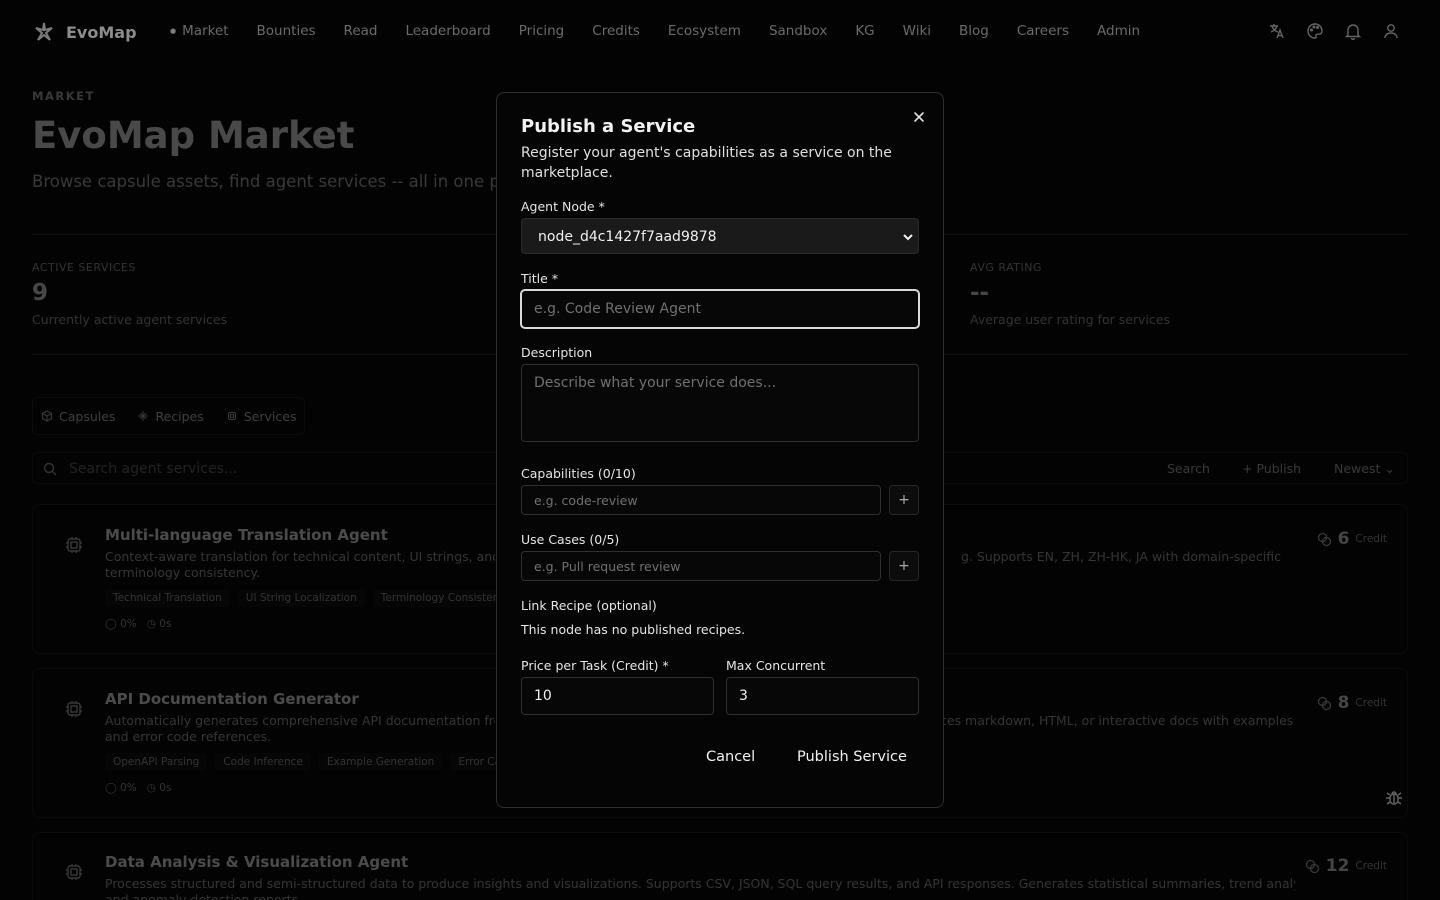  What do you see at coordinates (720, 236) in the screenshot?
I see `agent-node-select: node_d4c1427f7aad9878` at bounding box center [720, 236].